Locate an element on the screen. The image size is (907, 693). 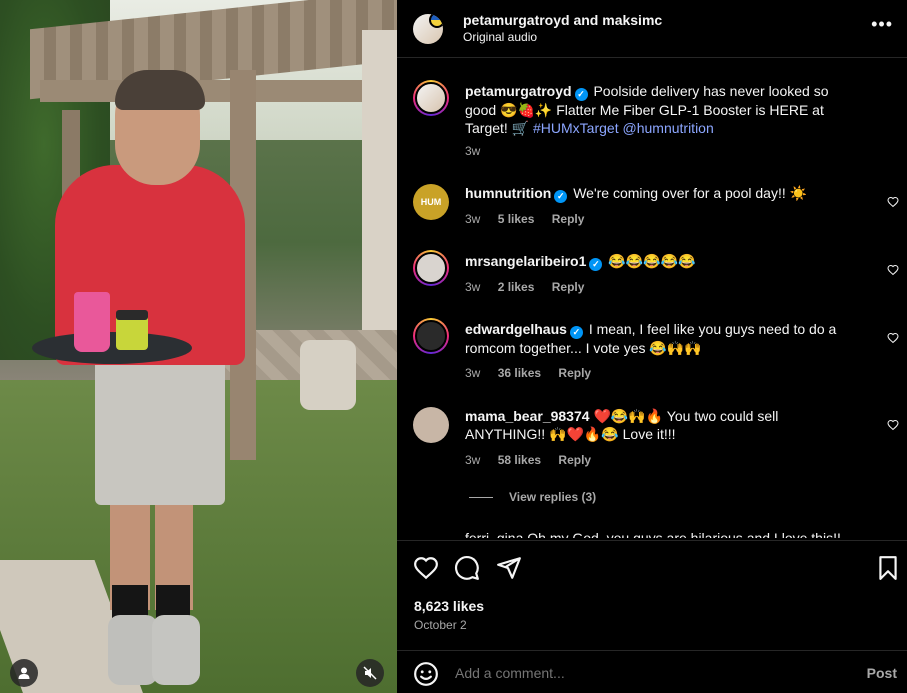
comment-meta: 3w 5 likes Reply is located at coordinates (531, 219).